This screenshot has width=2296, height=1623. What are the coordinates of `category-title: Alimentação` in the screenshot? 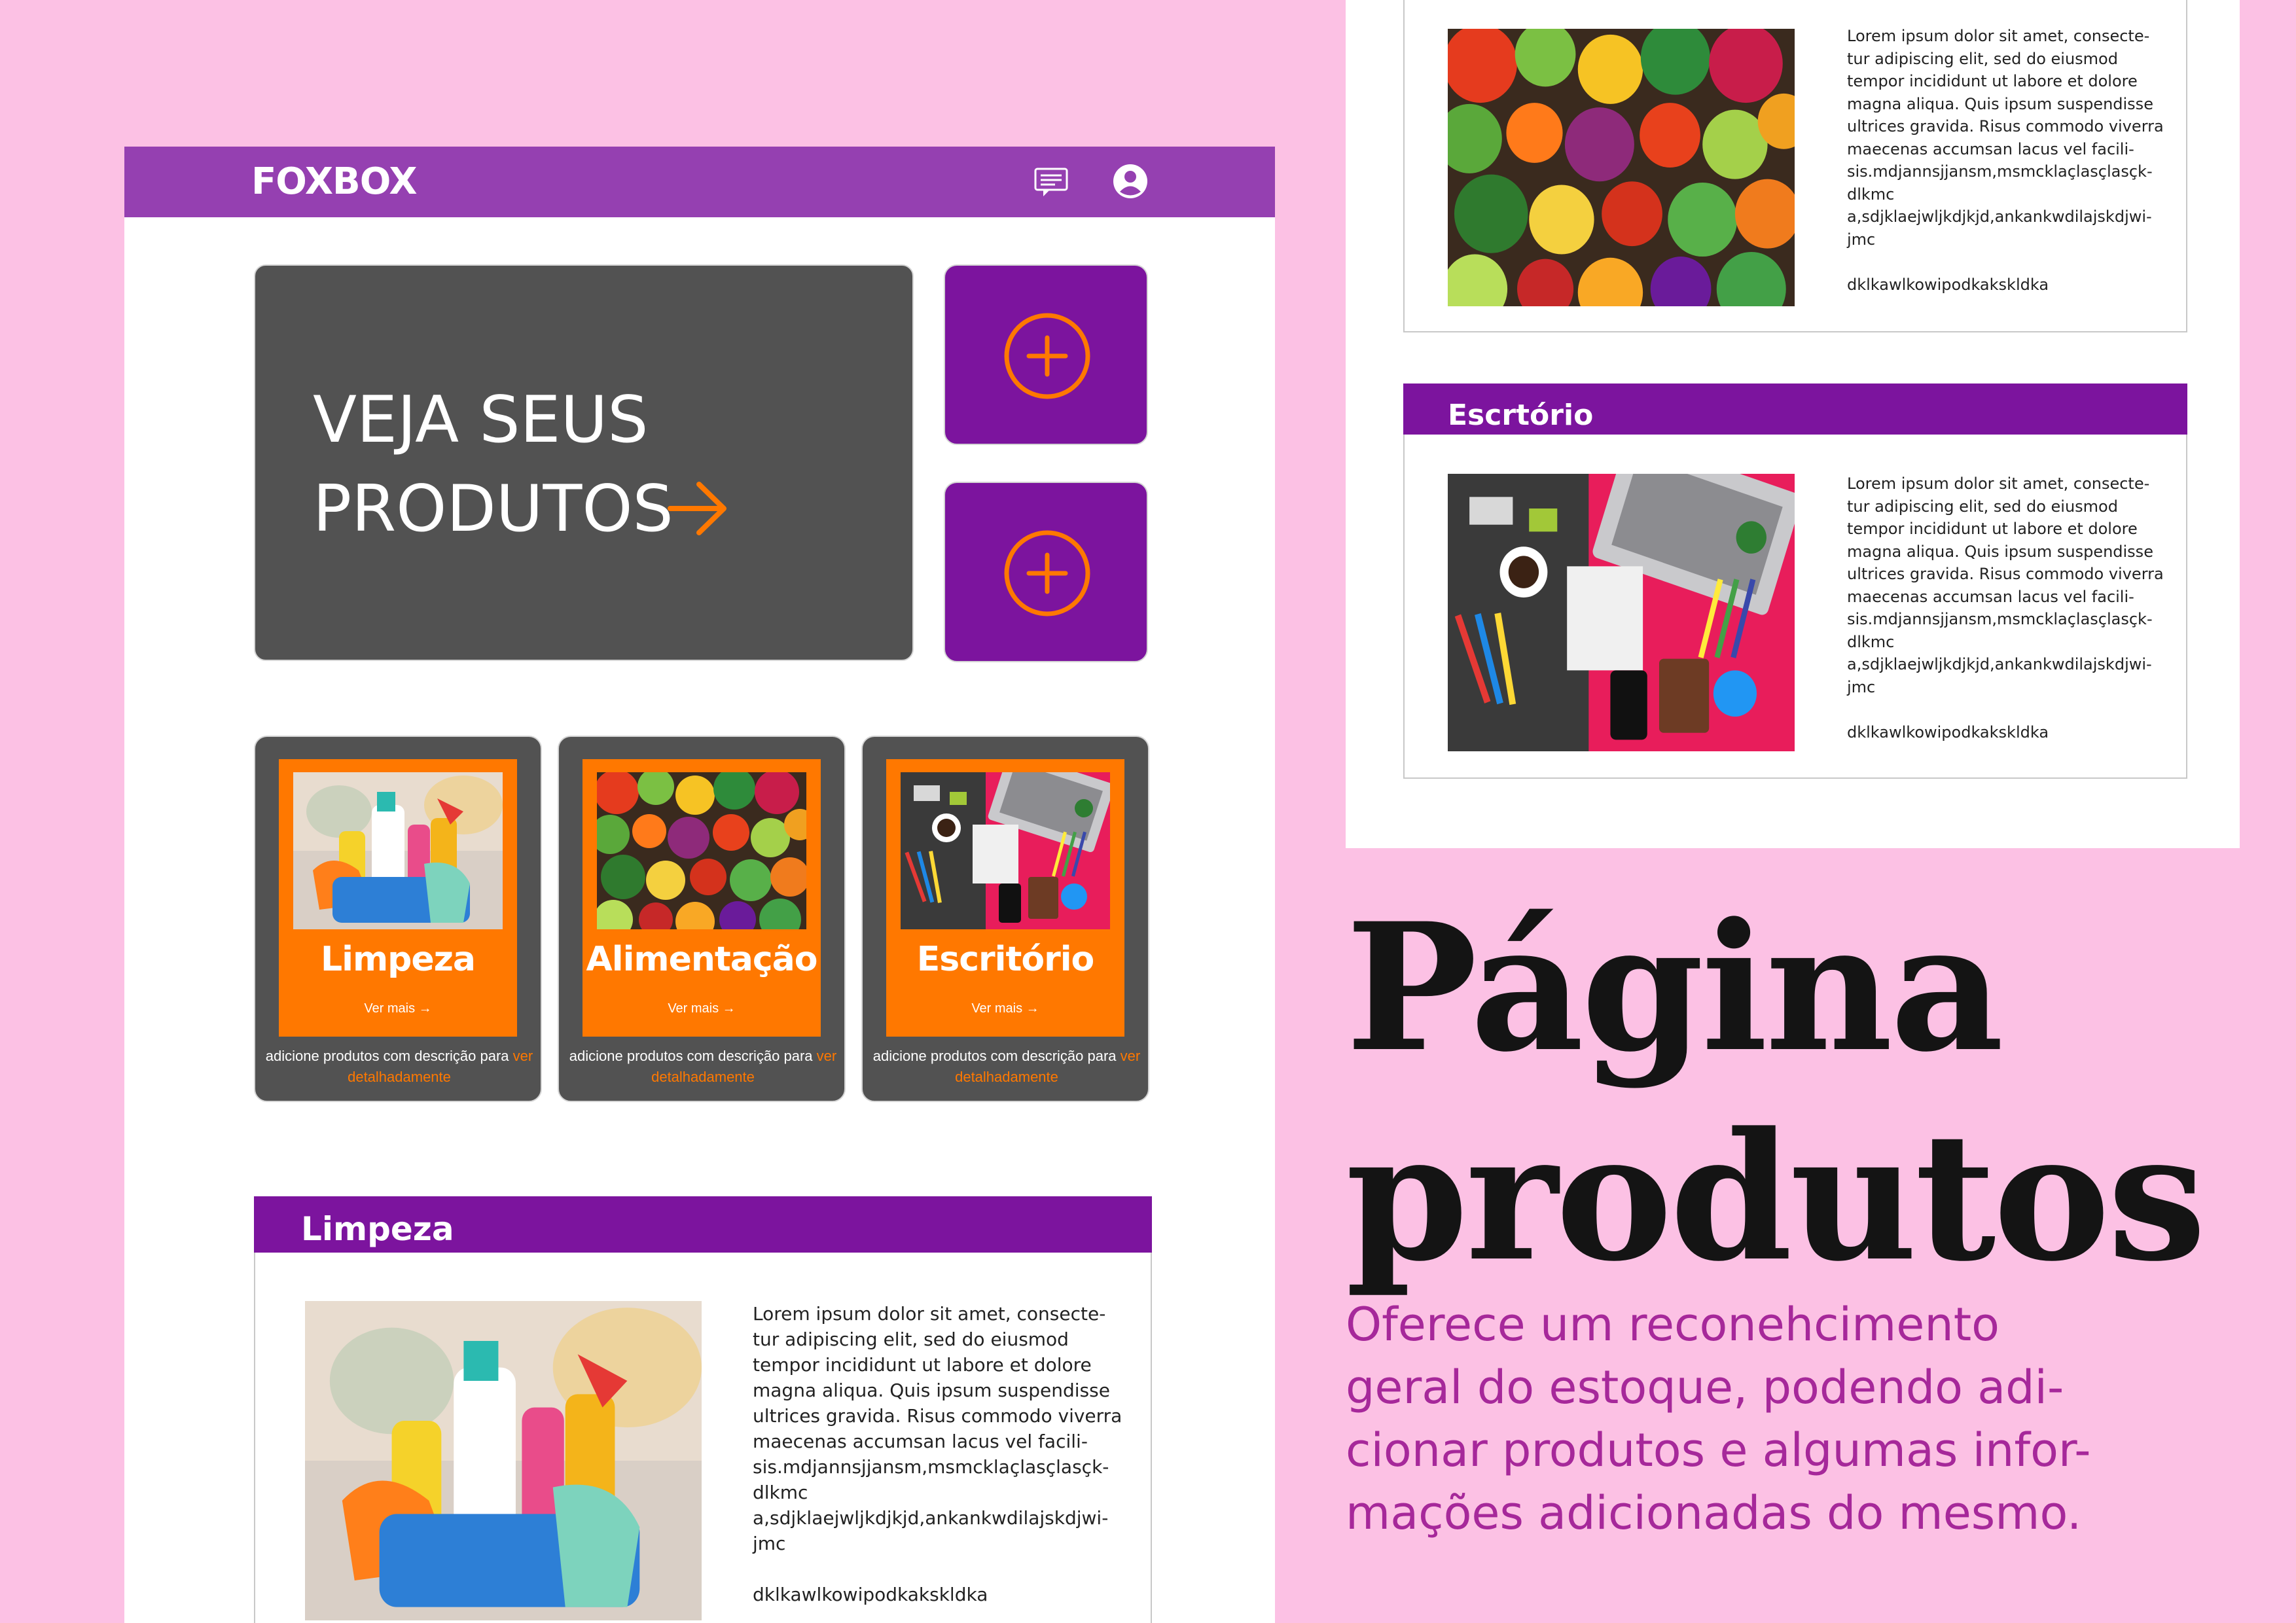 It's located at (702, 959).